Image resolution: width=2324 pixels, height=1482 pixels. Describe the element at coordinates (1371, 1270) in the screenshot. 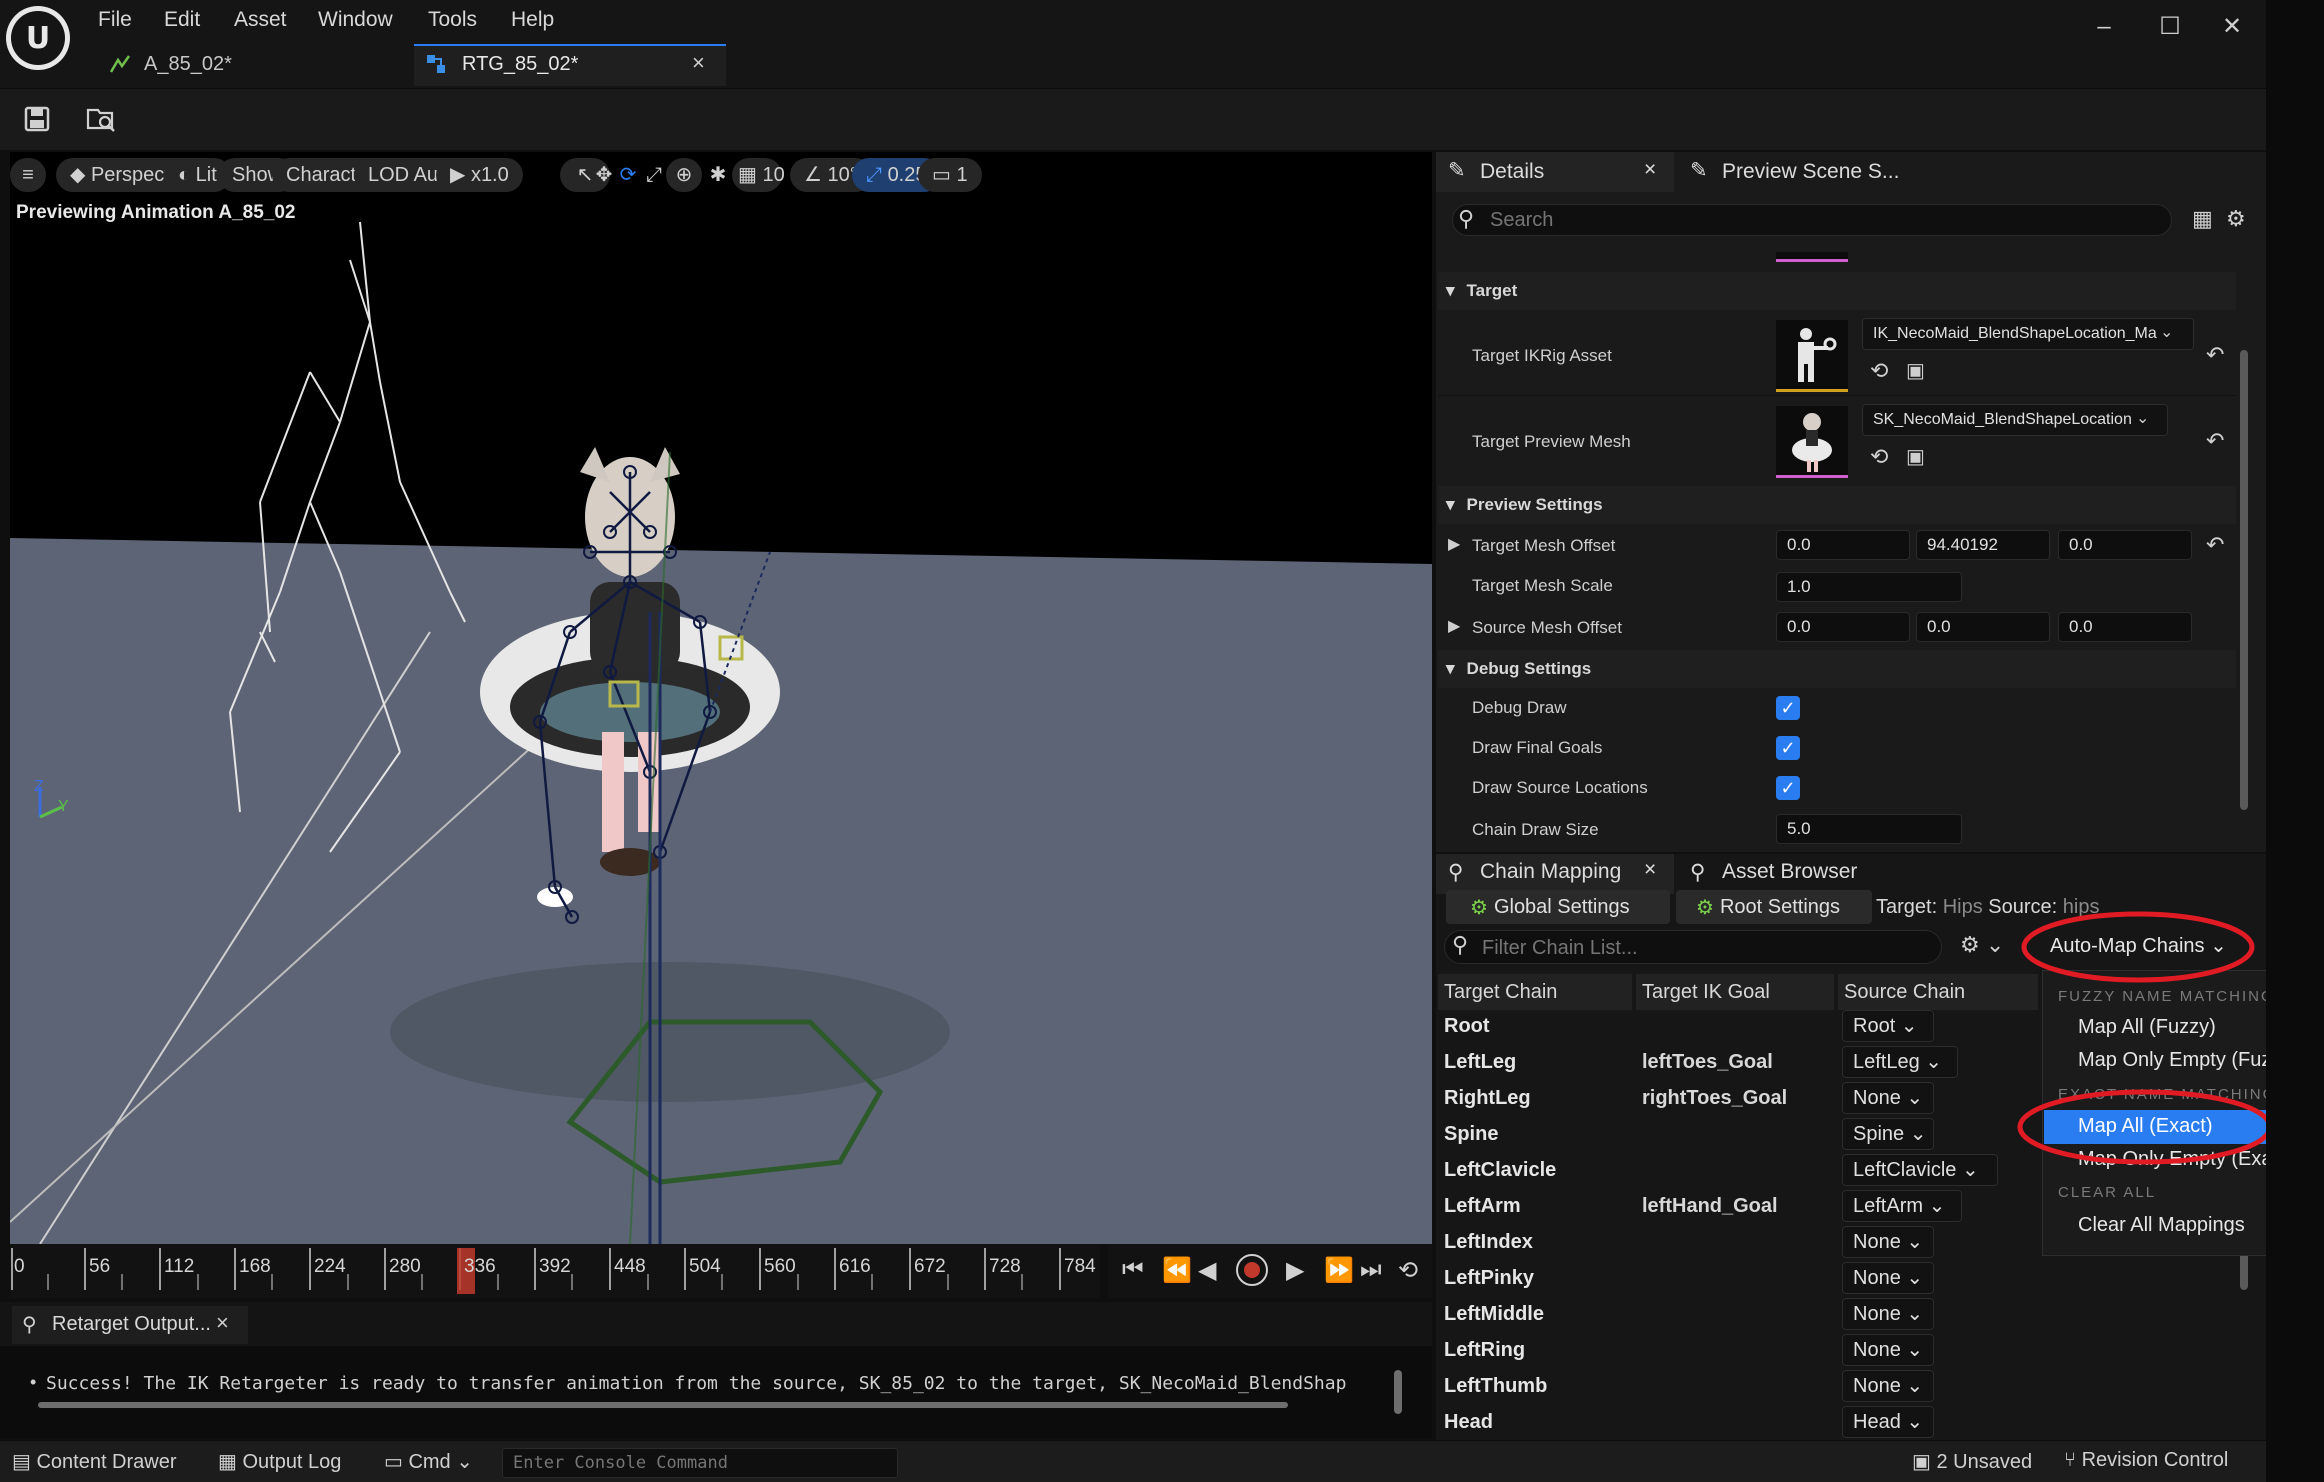

I see `skip-to-end-icon: ⏭` at that location.